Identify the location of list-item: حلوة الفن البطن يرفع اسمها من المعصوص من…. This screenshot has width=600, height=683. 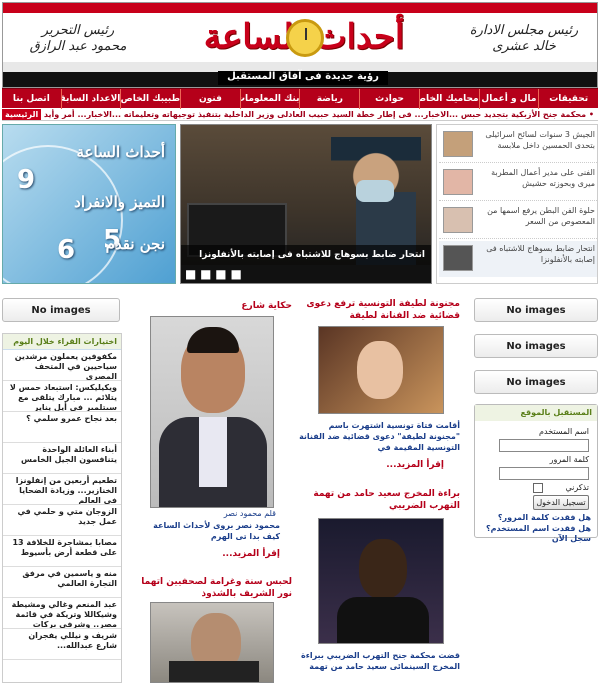
(518, 221).